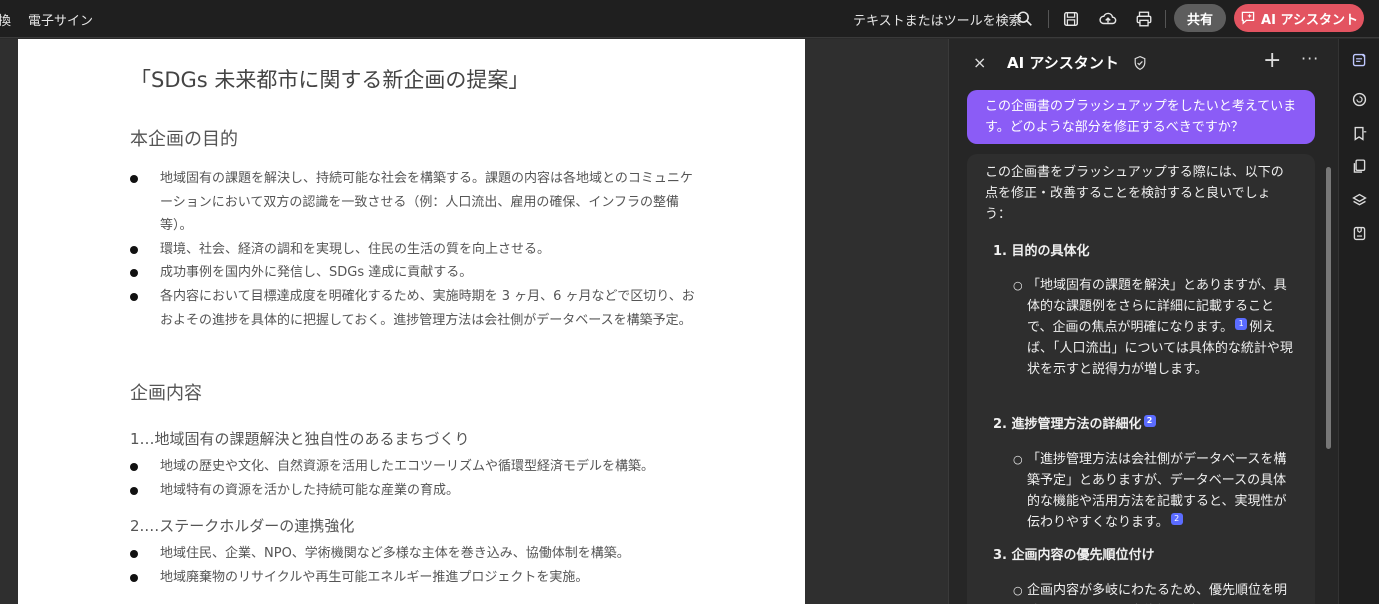 The height and width of the screenshot is (604, 1379). What do you see at coordinates (1140, 65) in the screenshot?
I see `verified-shield-icon` at bounding box center [1140, 65].